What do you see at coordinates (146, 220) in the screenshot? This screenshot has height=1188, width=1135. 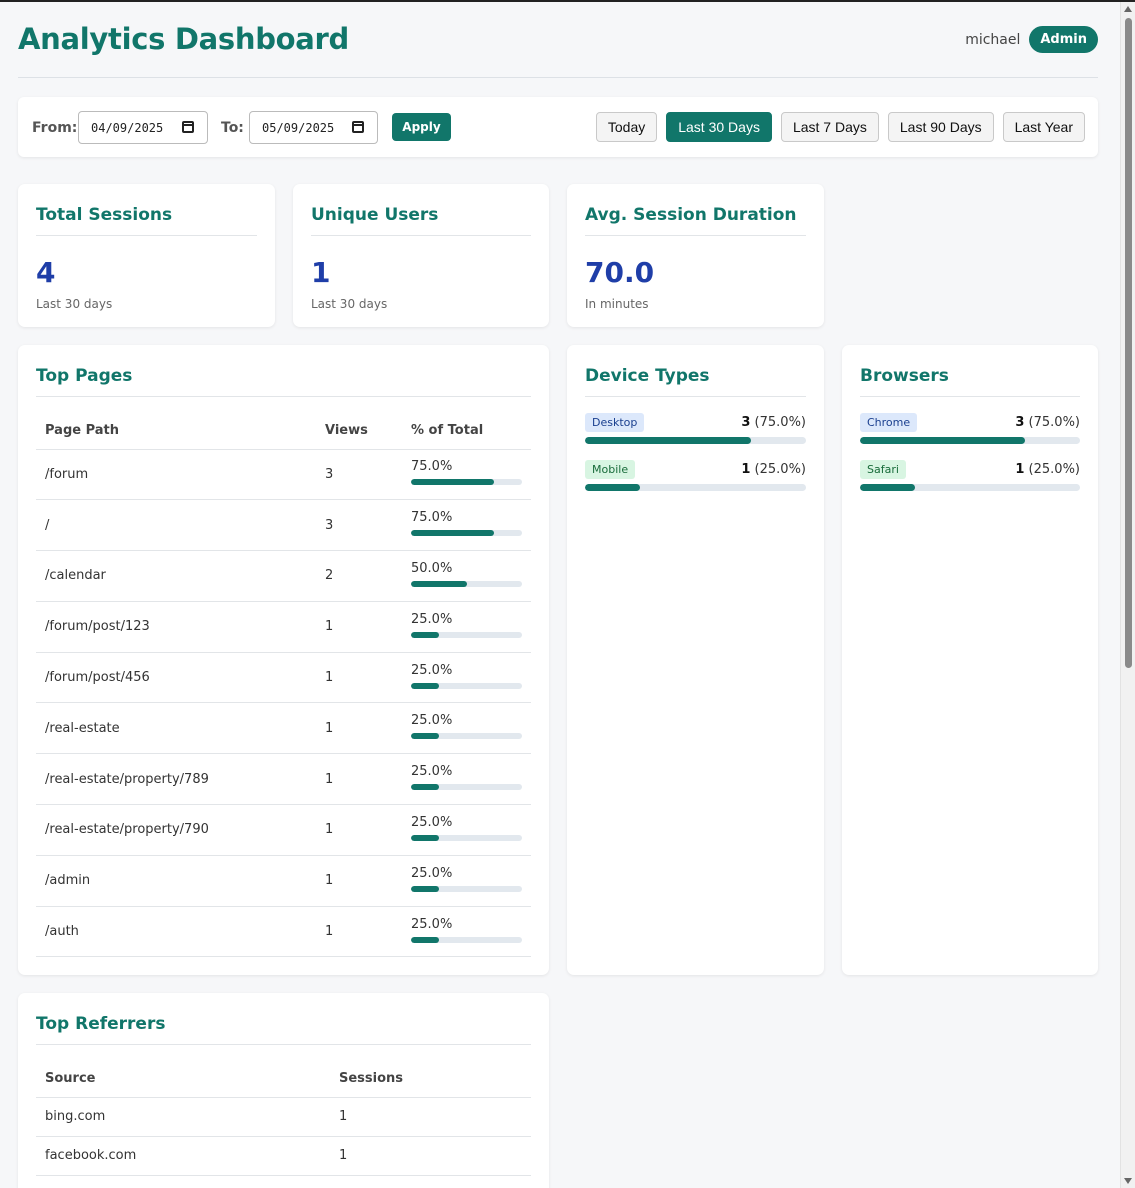 I see `stat-title: Total Sessions` at bounding box center [146, 220].